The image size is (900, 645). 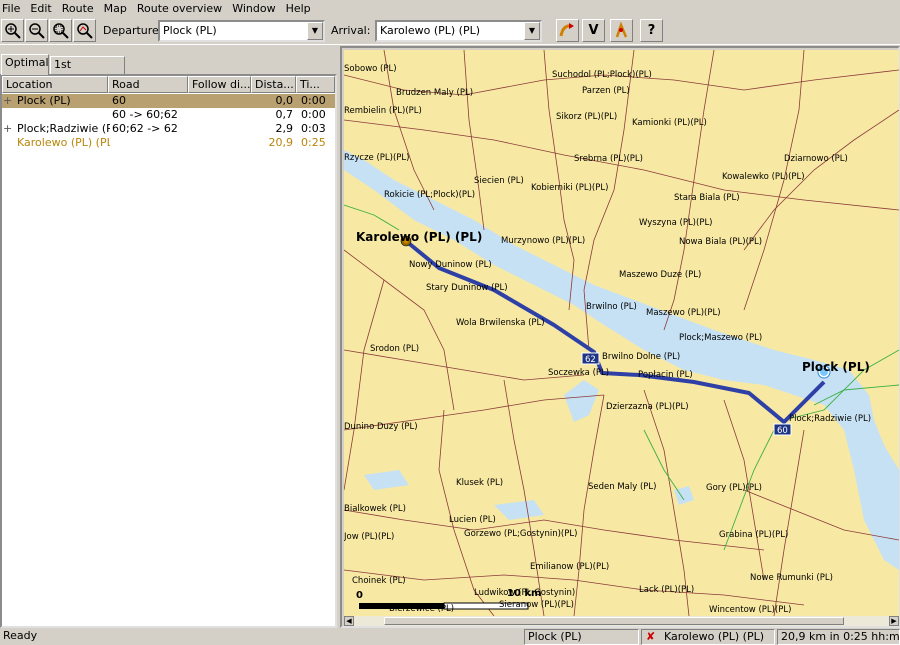 I want to click on menu-item-file: File, so click(x=13, y=8).